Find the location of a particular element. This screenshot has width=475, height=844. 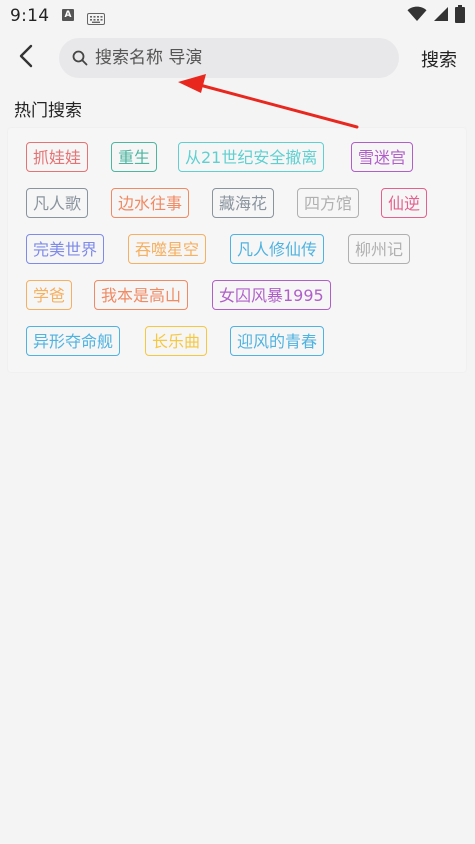

hot-search-tag: 学爸 is located at coordinates (49, 295).